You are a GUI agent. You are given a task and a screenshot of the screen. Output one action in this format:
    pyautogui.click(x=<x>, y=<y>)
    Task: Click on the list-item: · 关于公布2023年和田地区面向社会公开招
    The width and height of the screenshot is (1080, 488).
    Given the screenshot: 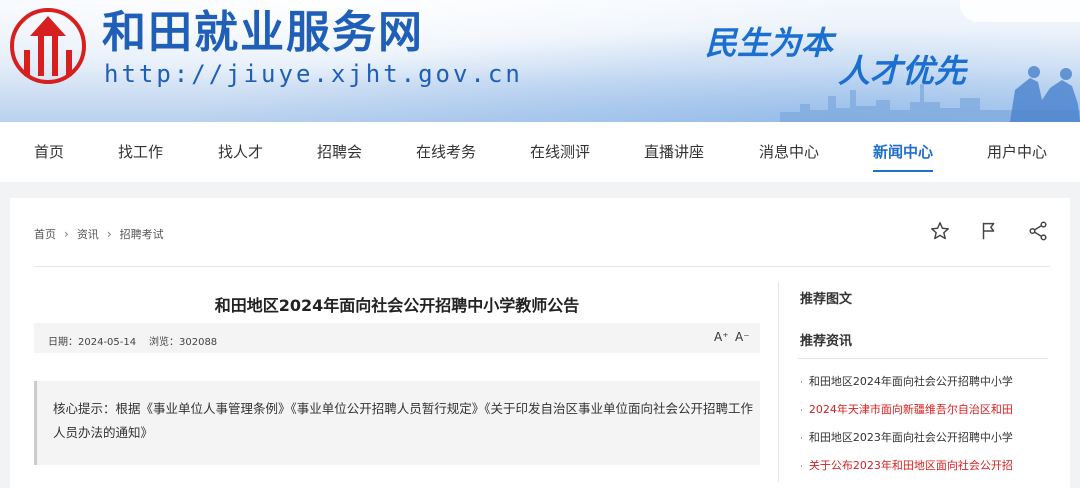 What is the action you would take?
    pyautogui.click(x=925, y=470)
    